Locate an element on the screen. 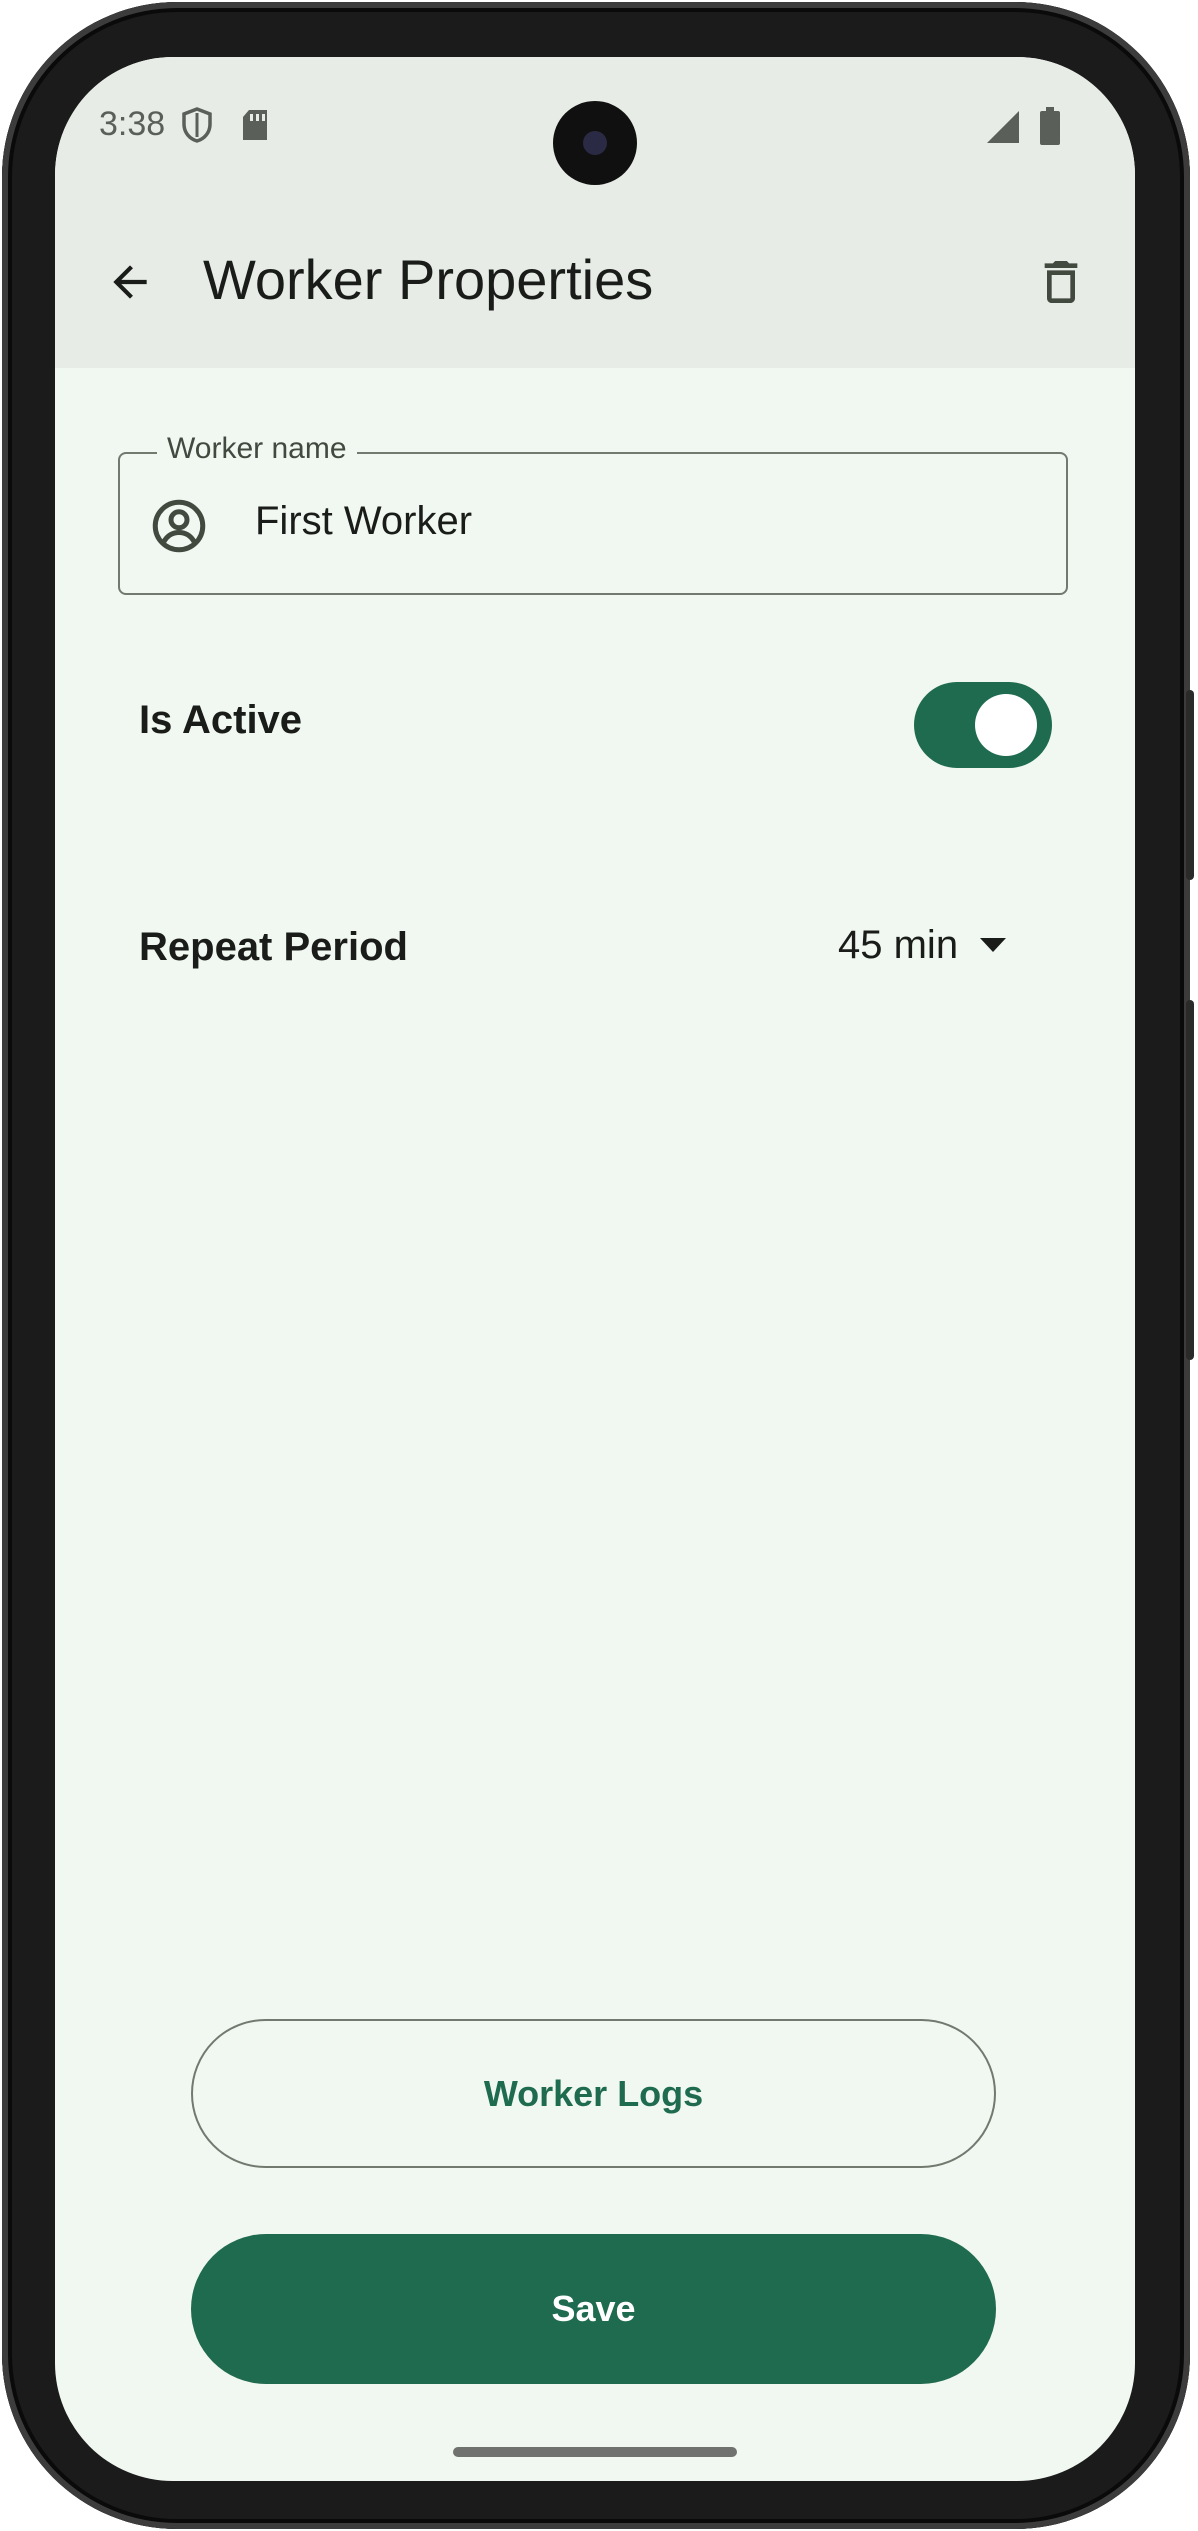 The height and width of the screenshot is (2531, 1198). account-circle-icon is located at coordinates (179, 526).